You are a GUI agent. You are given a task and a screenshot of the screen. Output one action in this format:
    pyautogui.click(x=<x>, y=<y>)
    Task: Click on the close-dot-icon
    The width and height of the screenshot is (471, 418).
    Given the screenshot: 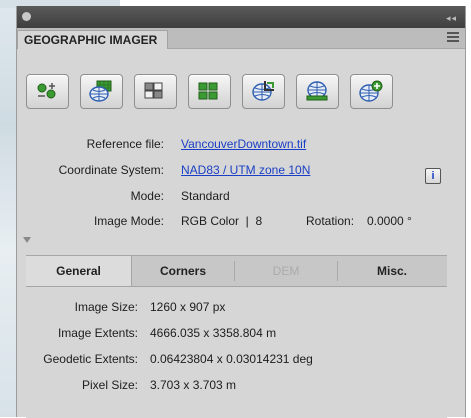 What is the action you would take?
    pyautogui.click(x=26, y=16)
    